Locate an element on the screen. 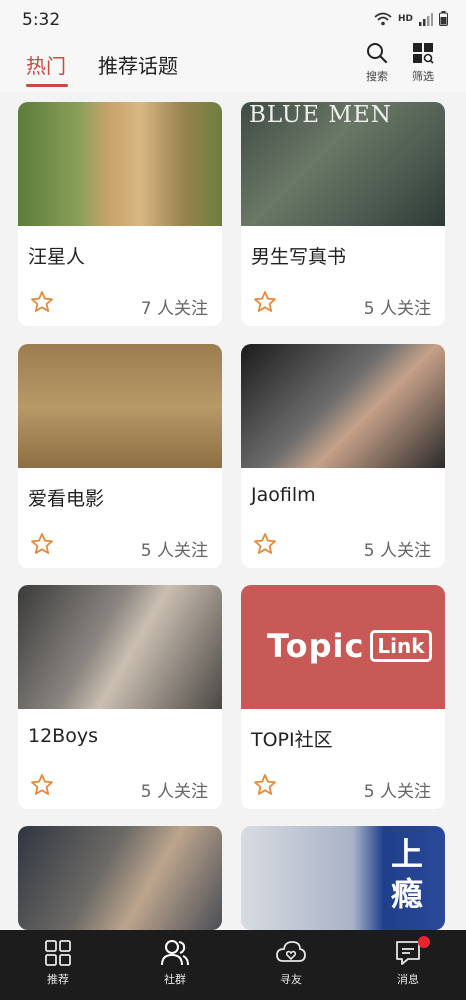 The image size is (466, 1000). card-follow-count: 7 人关注 is located at coordinates (174, 309).